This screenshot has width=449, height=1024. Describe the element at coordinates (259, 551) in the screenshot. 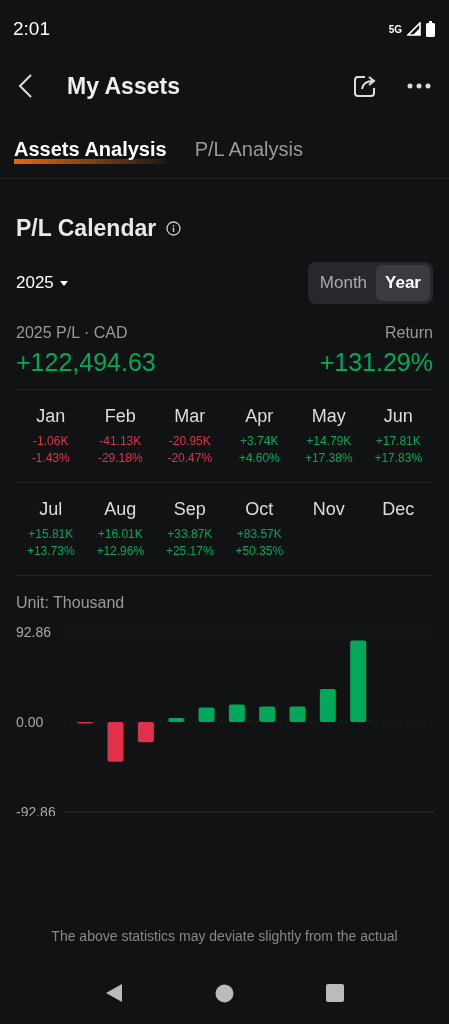

I see `month-return: +50.35%` at that location.